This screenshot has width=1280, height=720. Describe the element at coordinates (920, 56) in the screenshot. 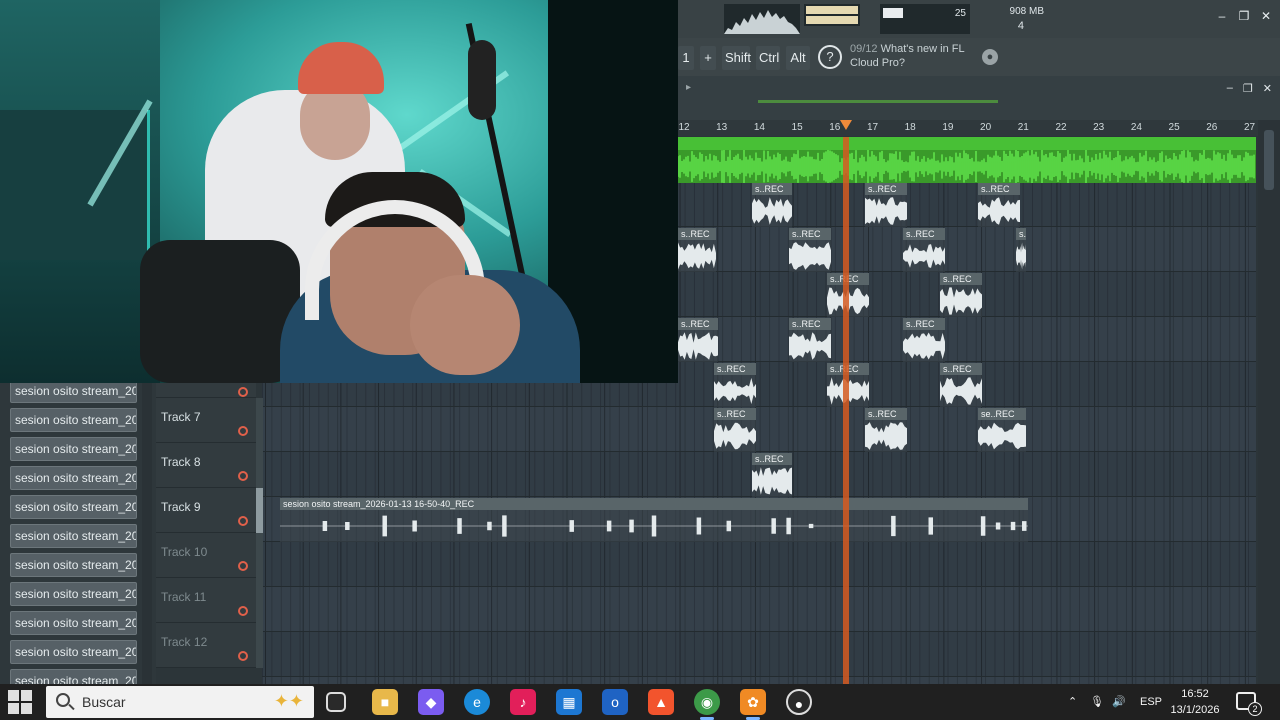

I see `news-panel: 09/12 What's new in FL Cloud Pro?` at that location.